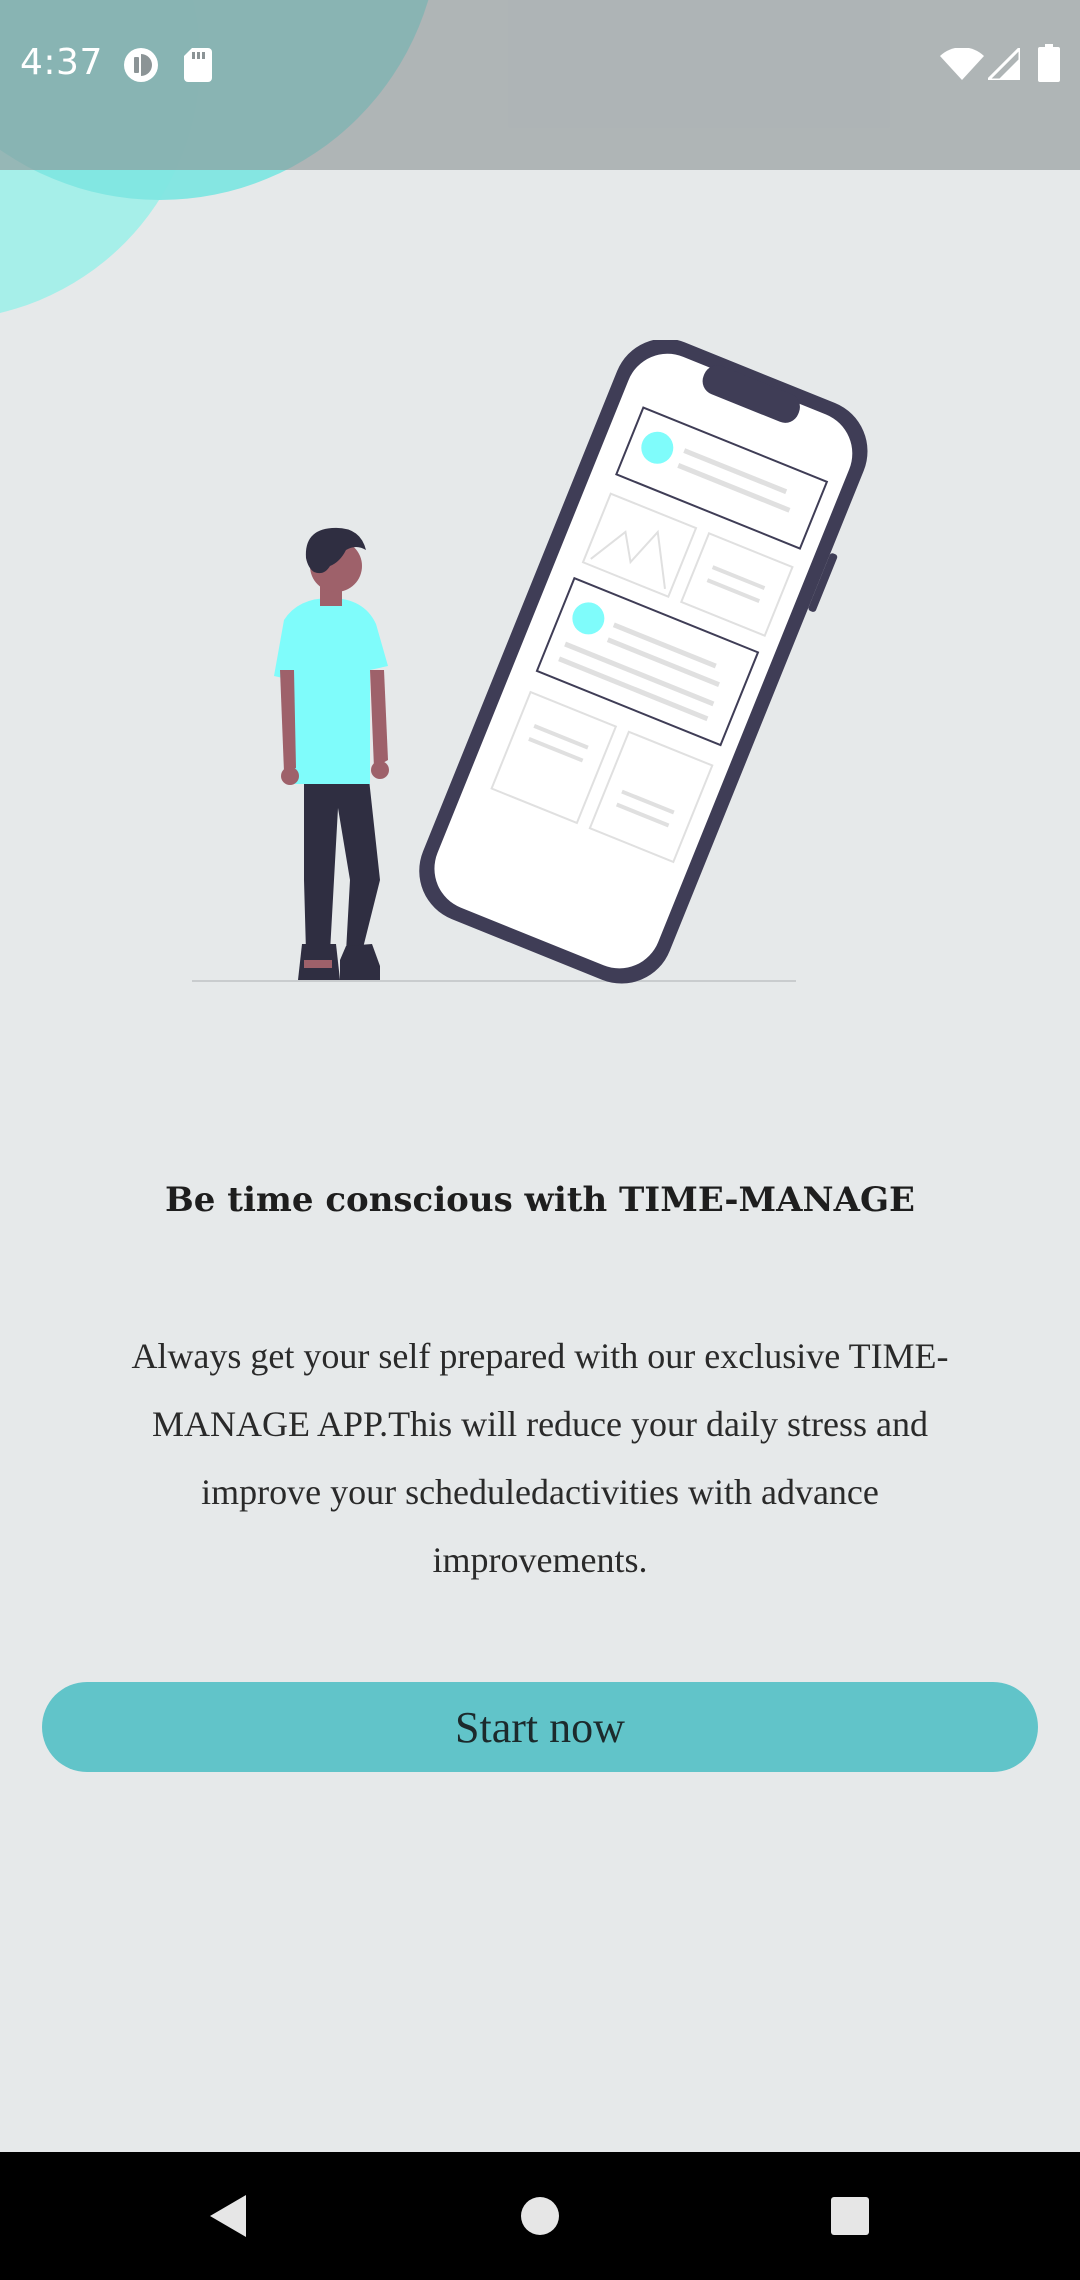 Image resolution: width=1080 pixels, height=2280 pixels. What do you see at coordinates (962, 65) in the screenshot?
I see `wifi-icon` at bounding box center [962, 65].